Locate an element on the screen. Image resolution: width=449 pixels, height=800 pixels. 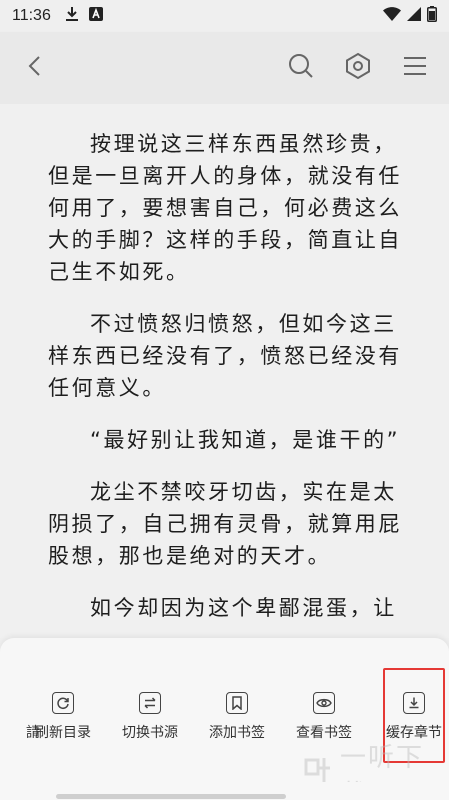
menu-item-refresh-catalog: 刷新目录 is located at coordinates (63, 722).